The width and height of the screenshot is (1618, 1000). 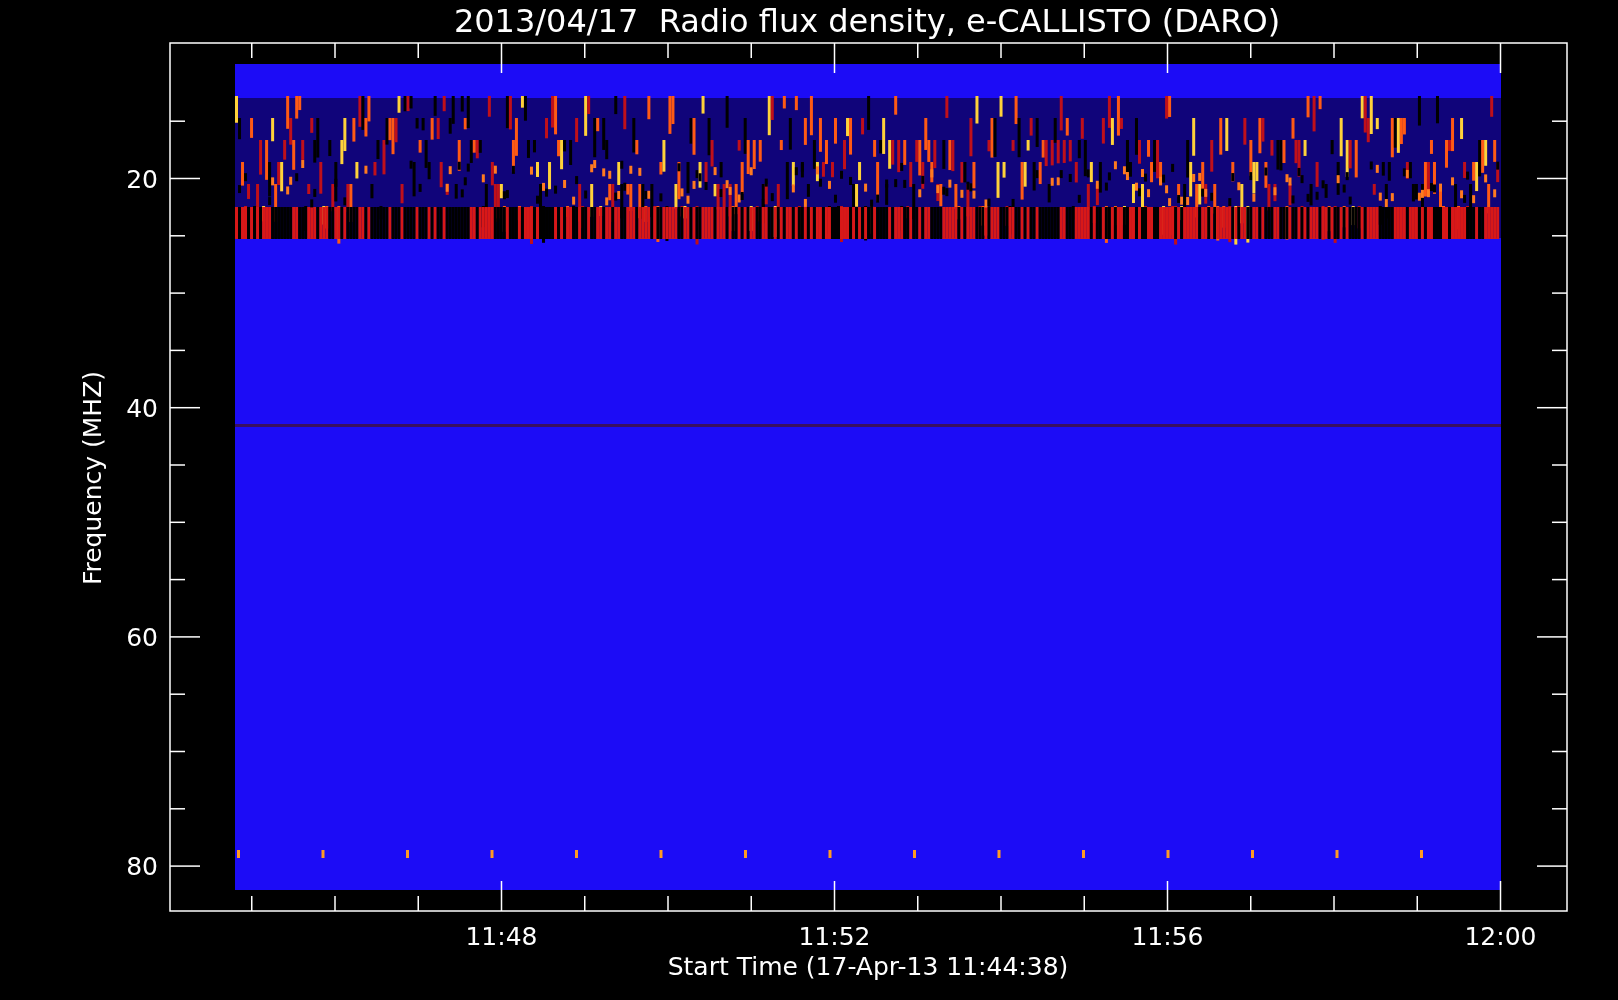 I want to click on chart-title: 2013/04/17 Radio flux density, e-CALLISTO (DARO), so click(x=867, y=21).